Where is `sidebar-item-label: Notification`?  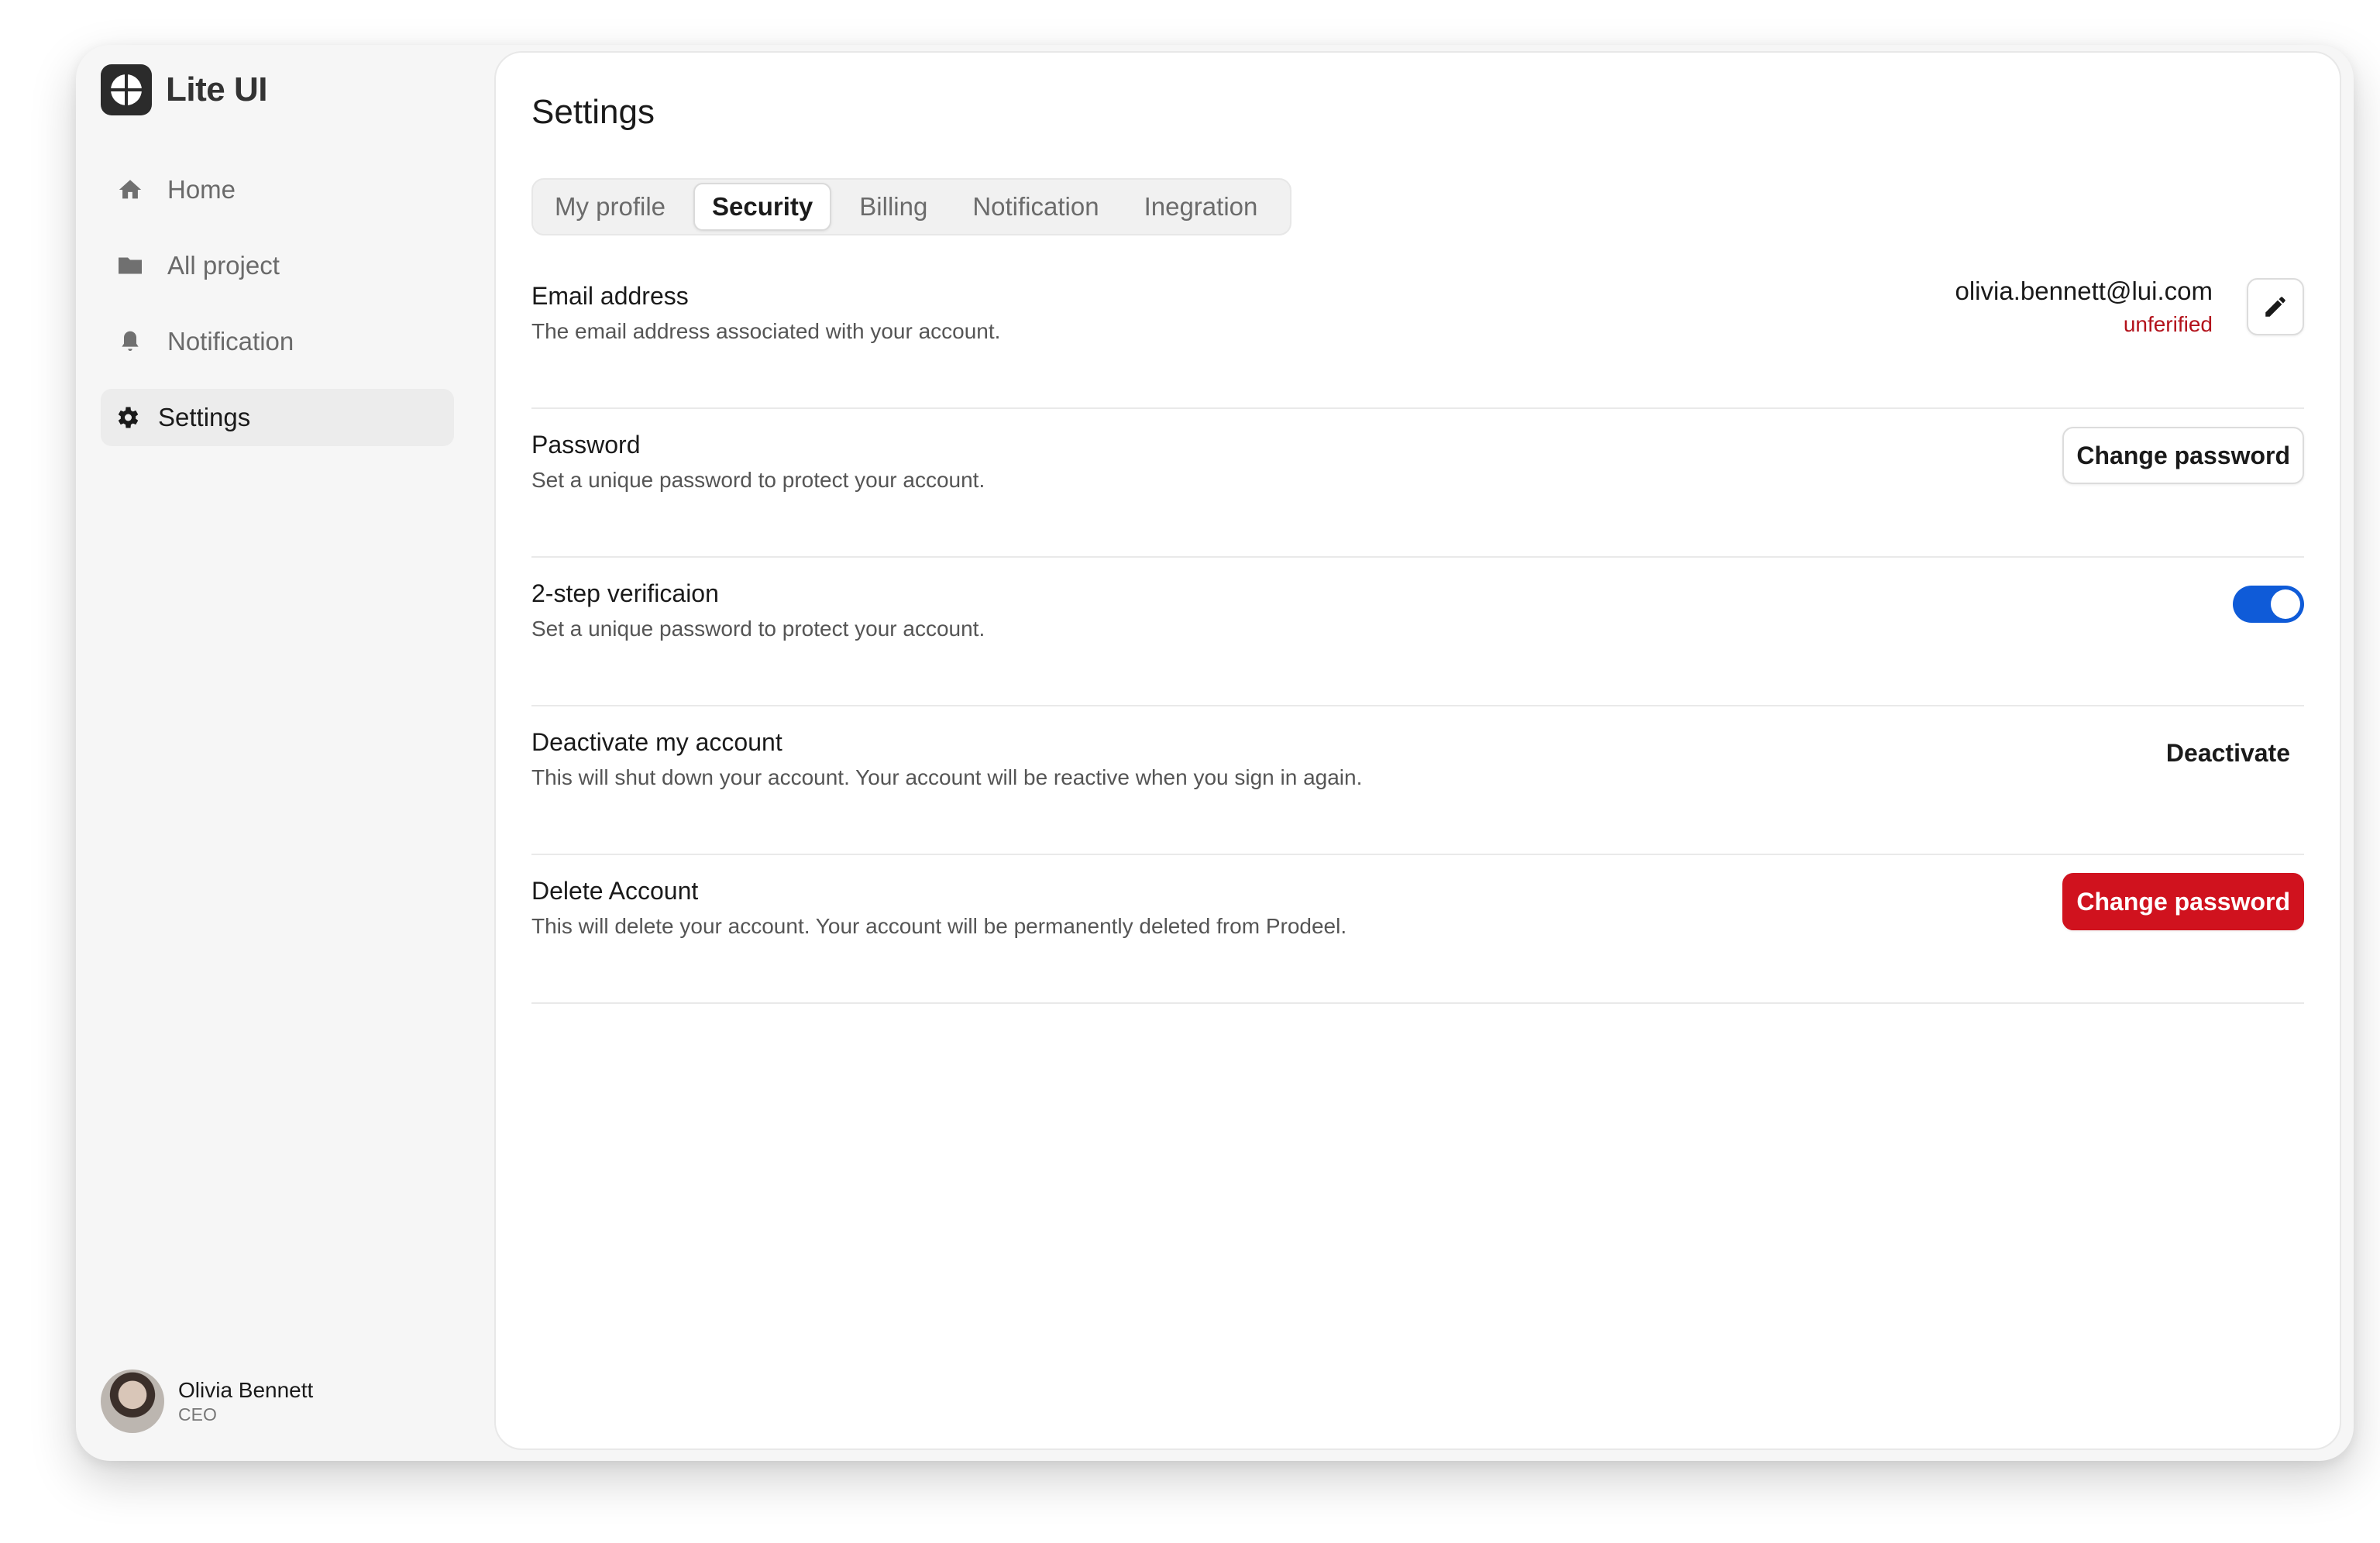
sidebar-item-label: Notification is located at coordinates (231, 341).